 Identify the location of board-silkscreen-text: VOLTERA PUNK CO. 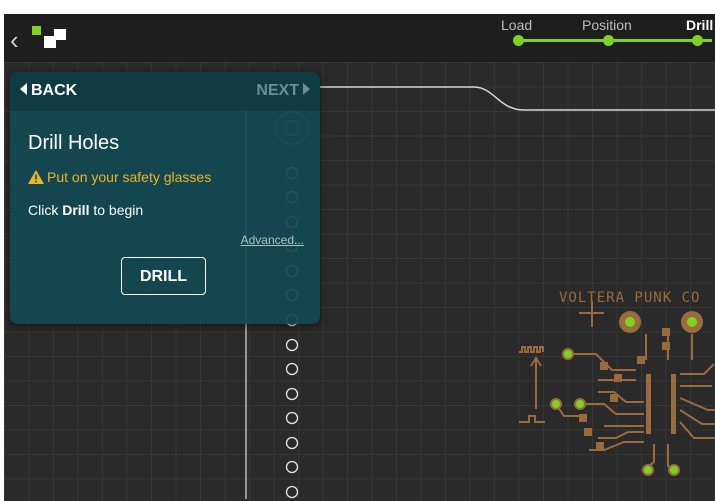
(630, 298).